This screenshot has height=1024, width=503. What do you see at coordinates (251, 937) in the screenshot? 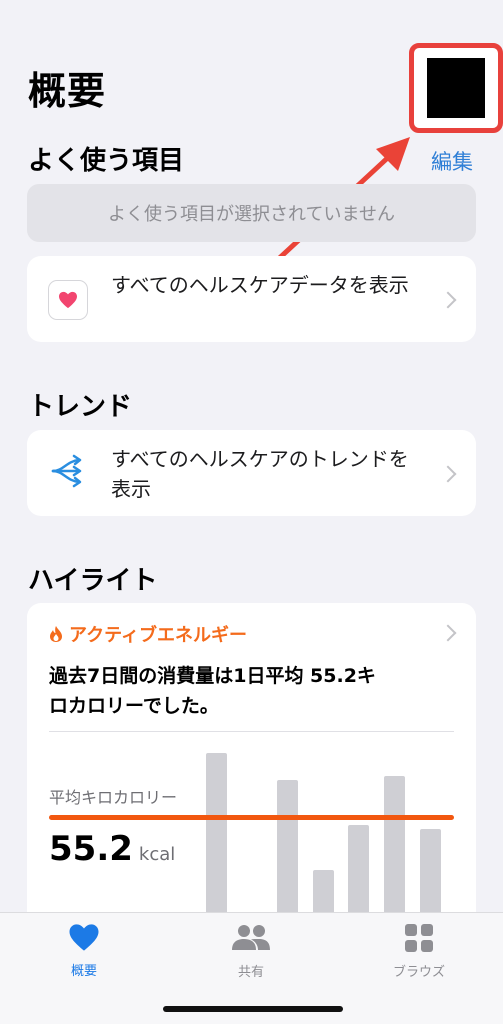
I see `people-icon` at bounding box center [251, 937].